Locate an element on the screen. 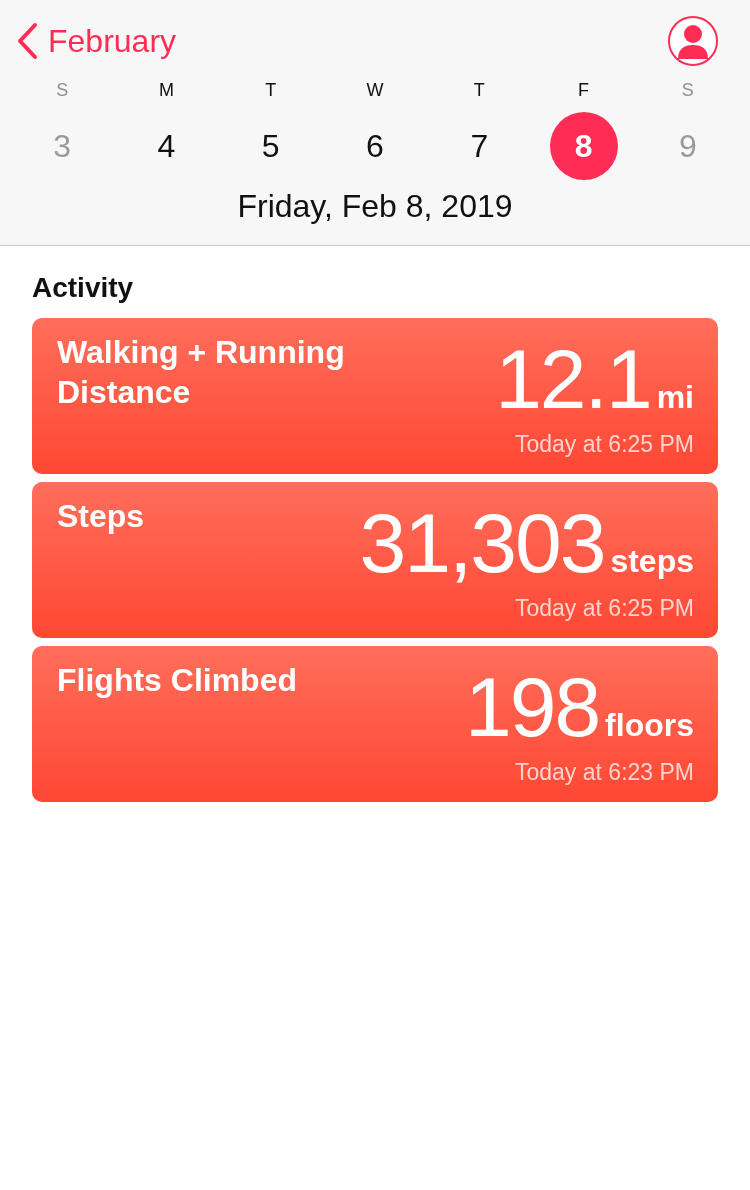 Image resolution: width=750 pixels, height=1190 pixels. person-icon is located at coordinates (693, 41).